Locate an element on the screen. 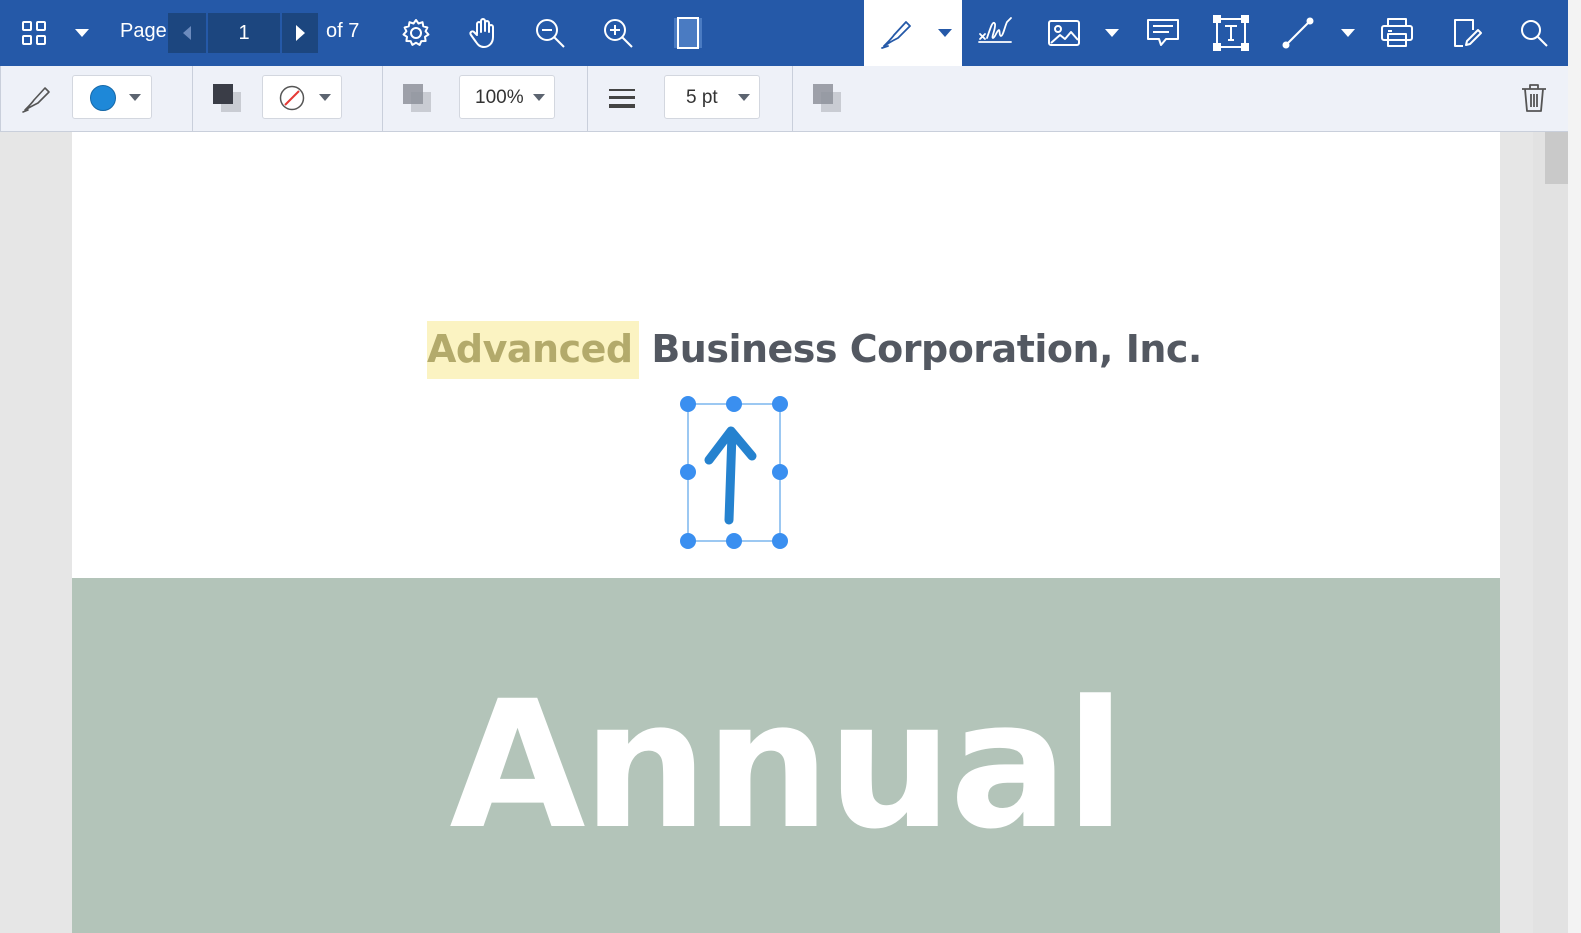  line-dropdown-caret-icon is located at coordinates (1348, 33).